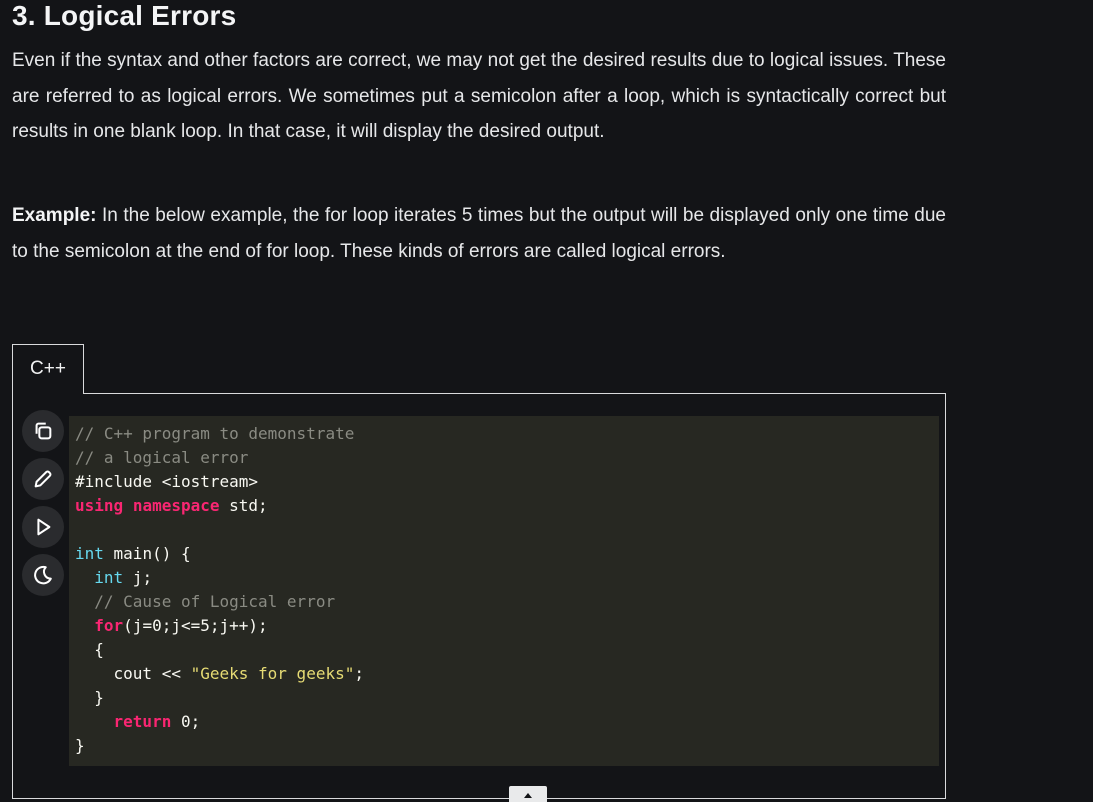 This screenshot has height=802, width=1093. I want to click on run-icon, so click(44, 527).